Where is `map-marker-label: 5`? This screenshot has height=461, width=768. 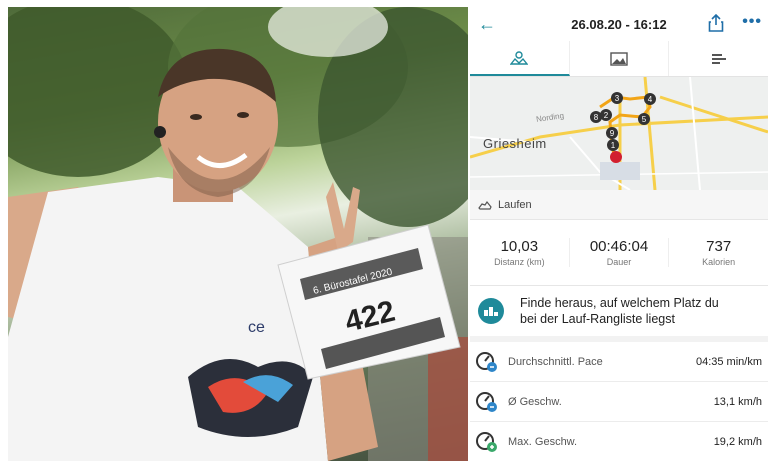
map-marker-label: 5 is located at coordinates (644, 119).